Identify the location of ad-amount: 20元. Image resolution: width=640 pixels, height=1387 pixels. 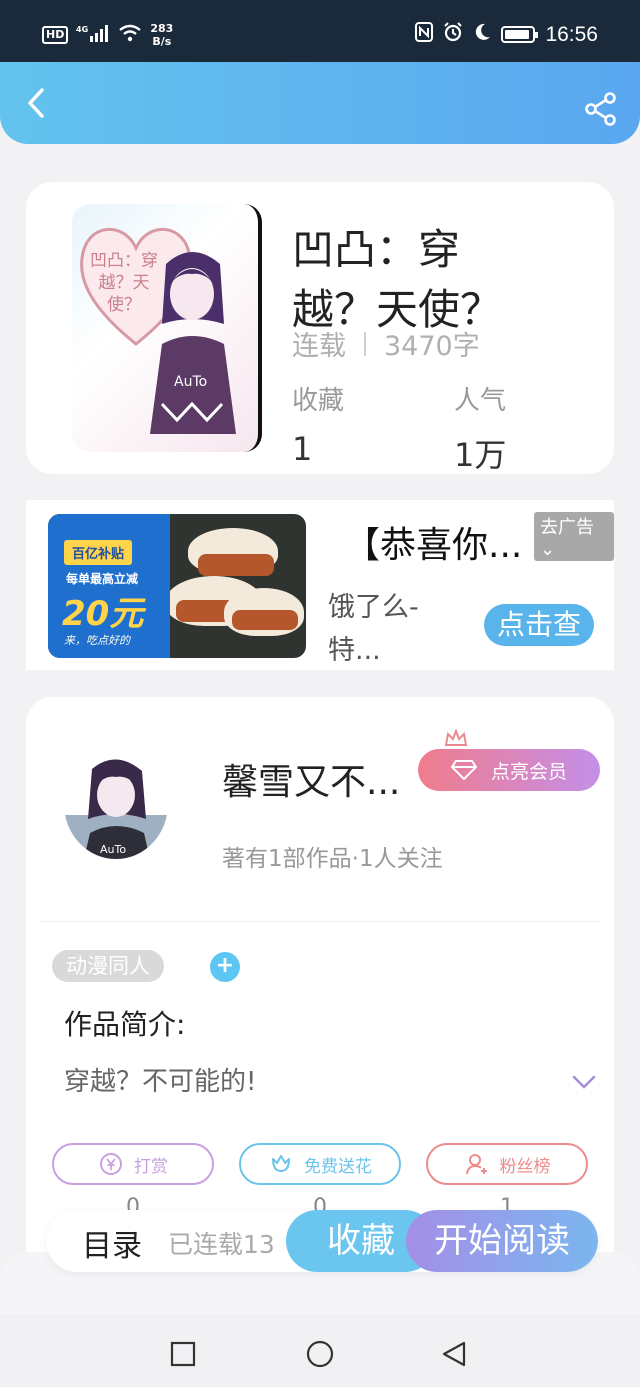
(103, 614).